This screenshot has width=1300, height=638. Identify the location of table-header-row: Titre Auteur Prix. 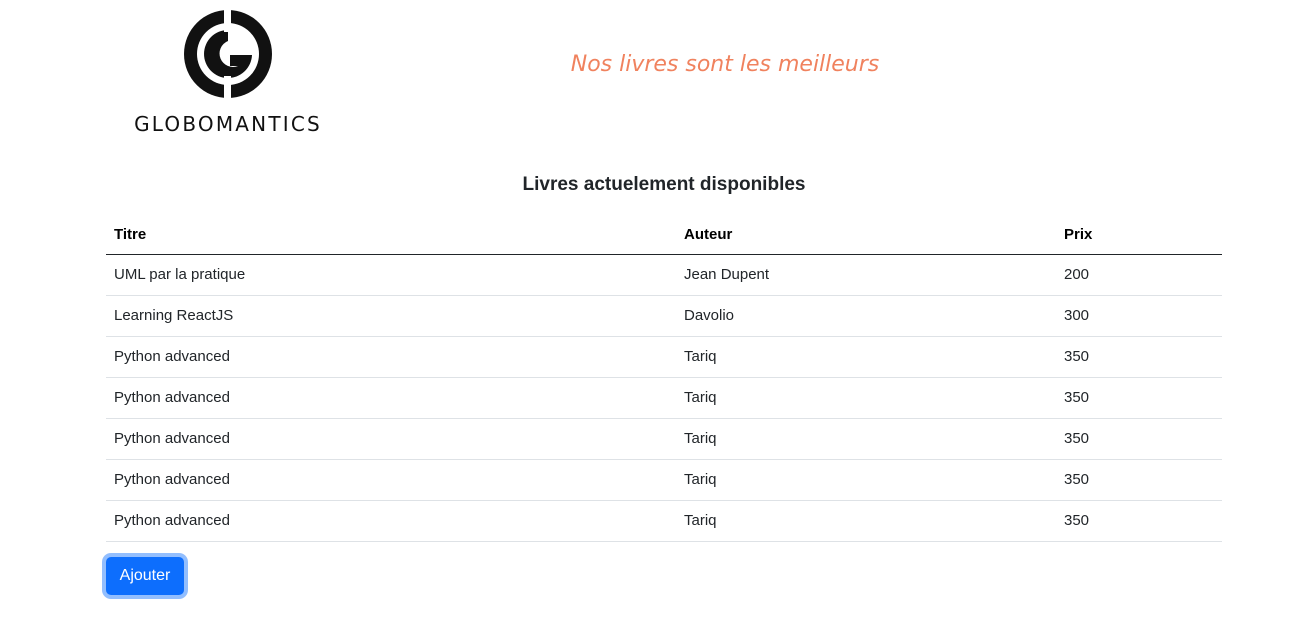
(664, 235).